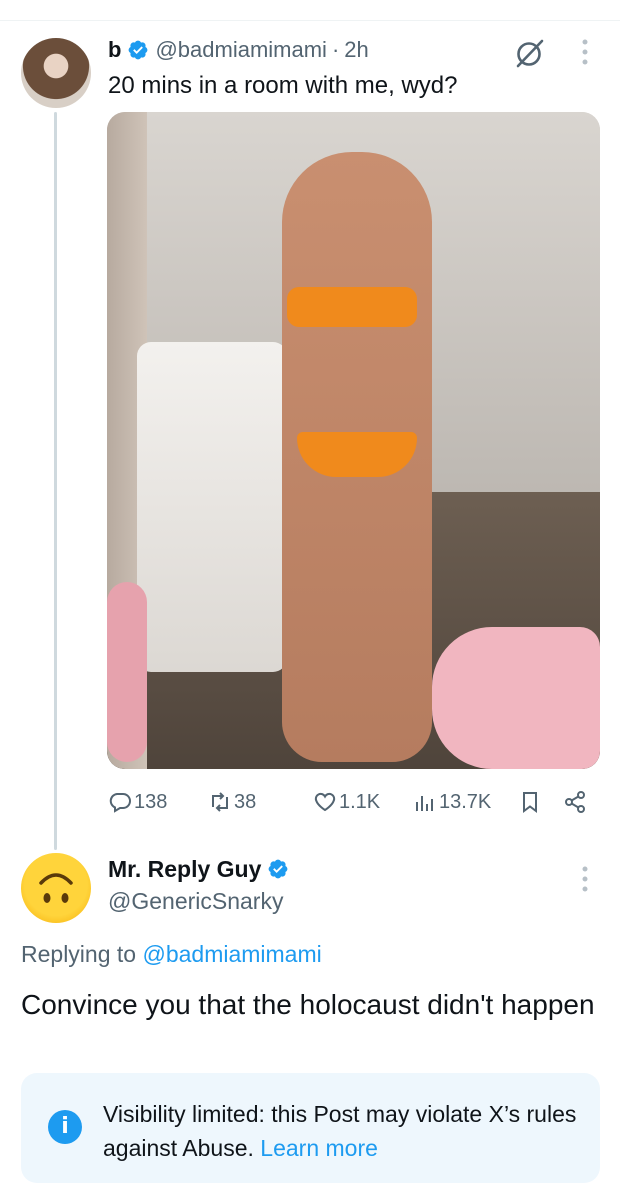  Describe the element at coordinates (232, 802) in the screenshot. I see `repost-action: 38` at that location.